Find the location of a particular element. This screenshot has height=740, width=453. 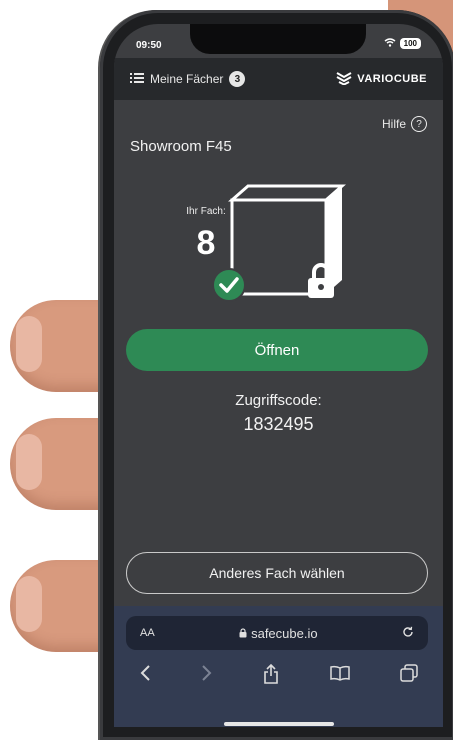

battery-icon: 100 is located at coordinates (410, 43).